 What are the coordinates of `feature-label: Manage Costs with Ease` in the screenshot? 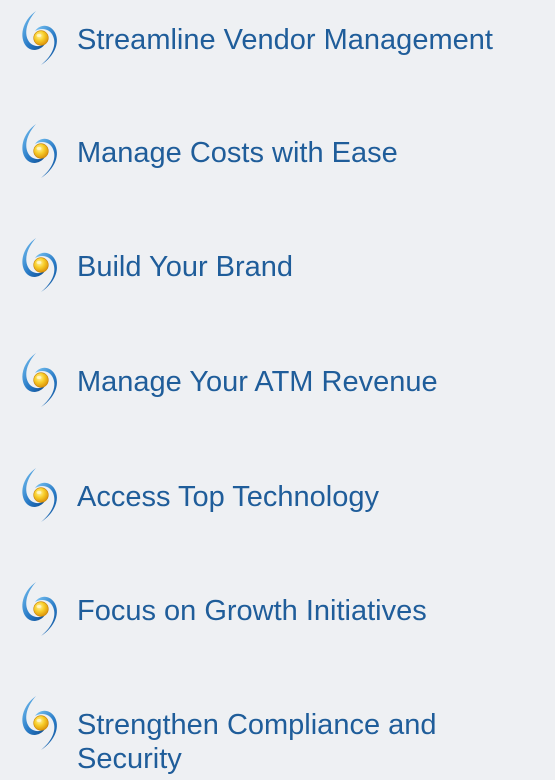 It's located at (237, 153).